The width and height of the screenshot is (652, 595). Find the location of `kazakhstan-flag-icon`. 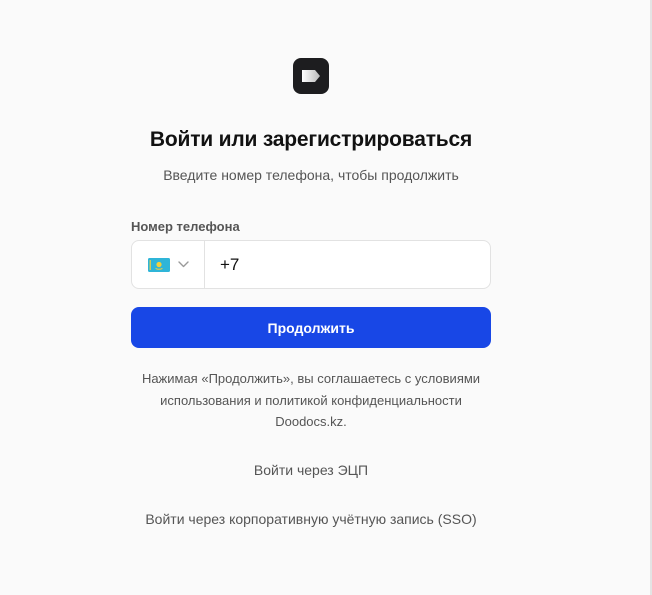

kazakhstan-flag-icon is located at coordinates (158, 264).